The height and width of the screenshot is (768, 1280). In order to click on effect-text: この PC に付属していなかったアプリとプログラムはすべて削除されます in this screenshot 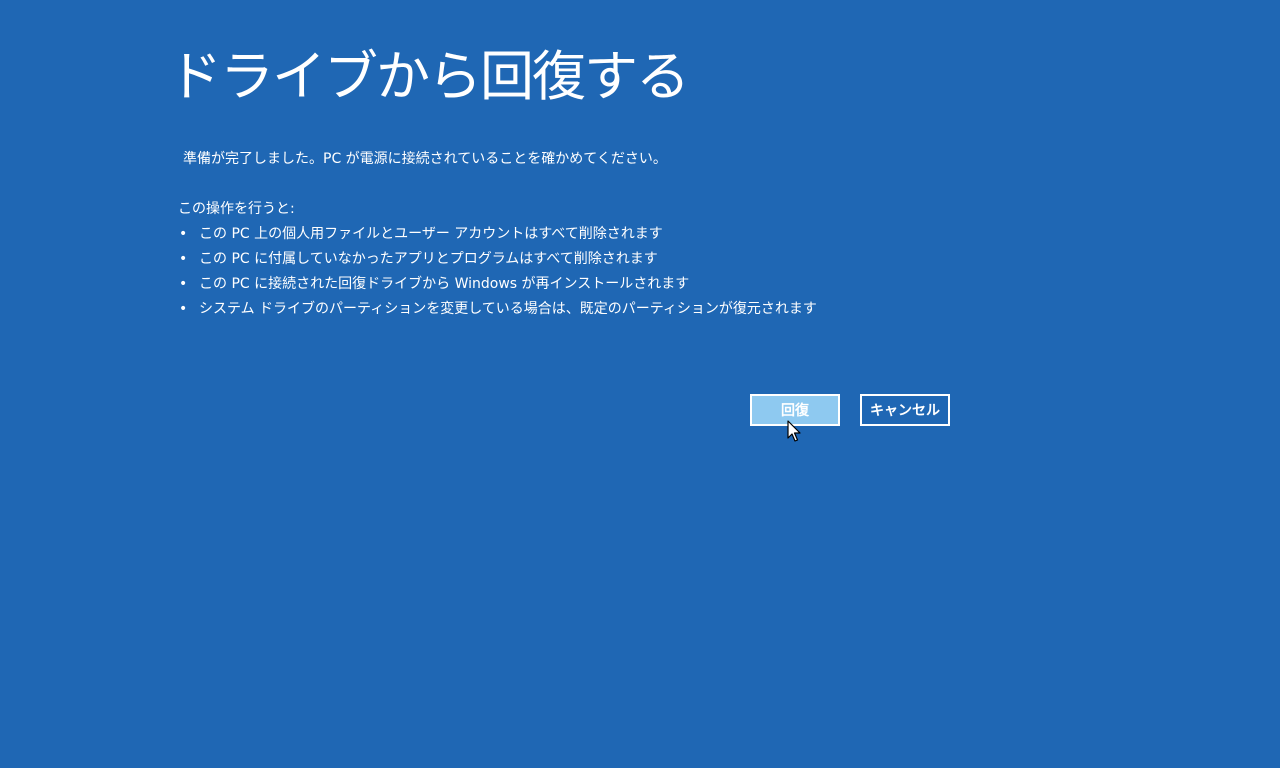, I will do `click(428, 259)`.